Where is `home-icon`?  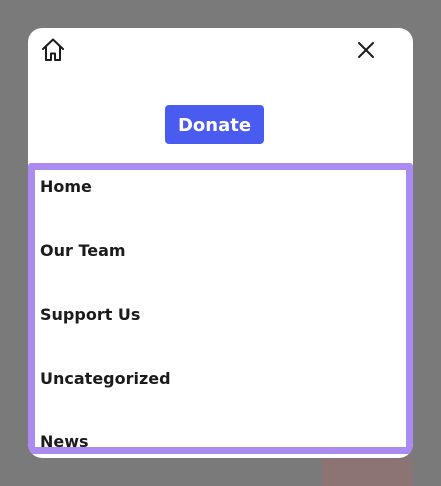
home-icon is located at coordinates (53, 49).